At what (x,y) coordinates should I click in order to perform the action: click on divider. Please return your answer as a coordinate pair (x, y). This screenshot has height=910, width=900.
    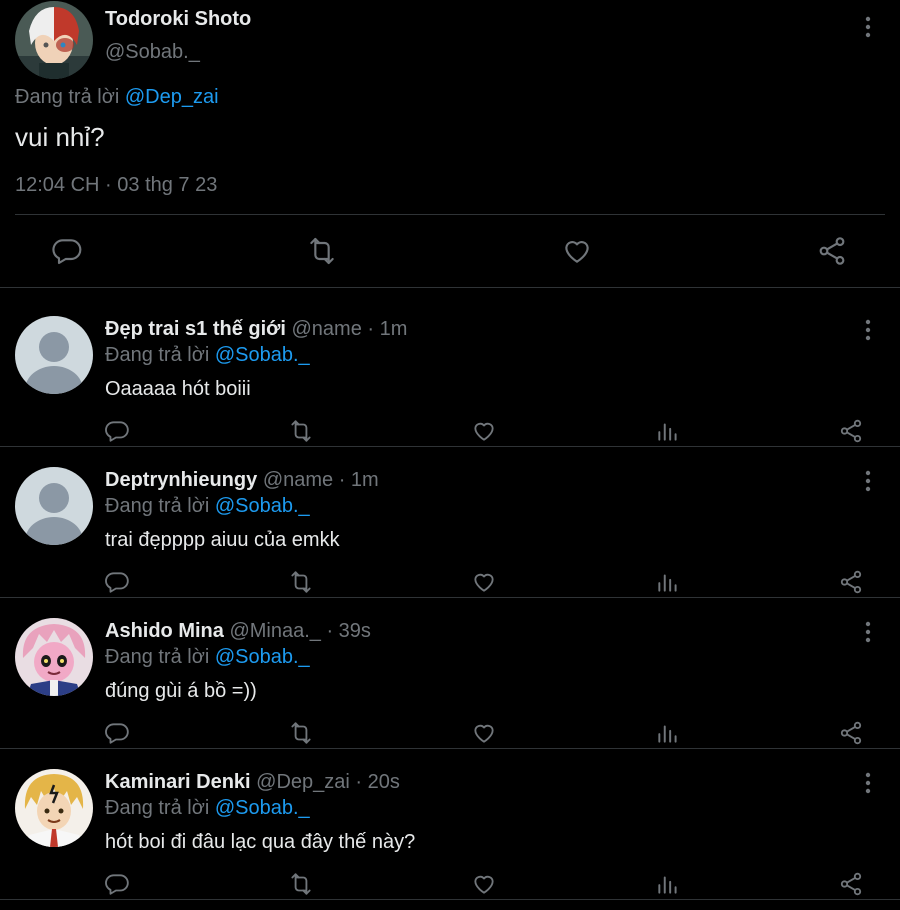
    Looking at the image, I should click on (450, 214).